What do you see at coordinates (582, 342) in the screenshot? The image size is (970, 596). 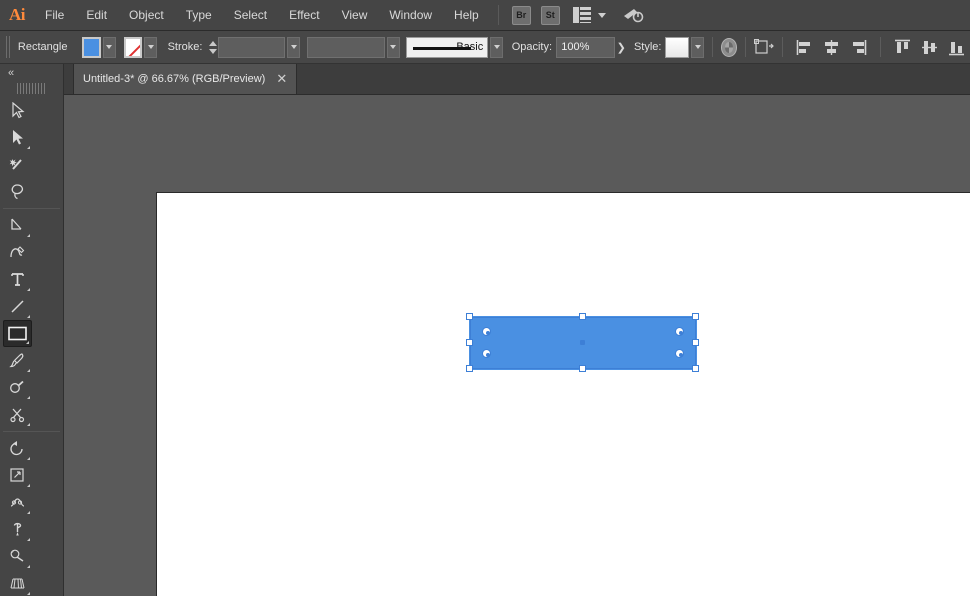 I see `center-point` at bounding box center [582, 342].